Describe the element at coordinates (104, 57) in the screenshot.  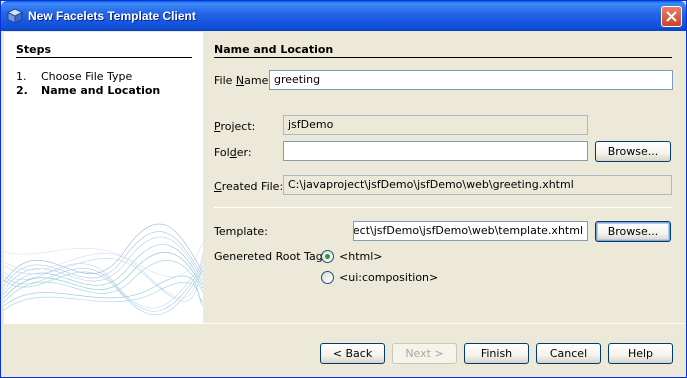
I see `steps-divider` at that location.